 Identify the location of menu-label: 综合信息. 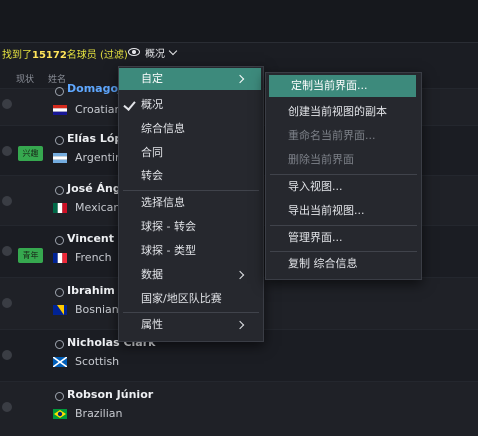
(163, 128).